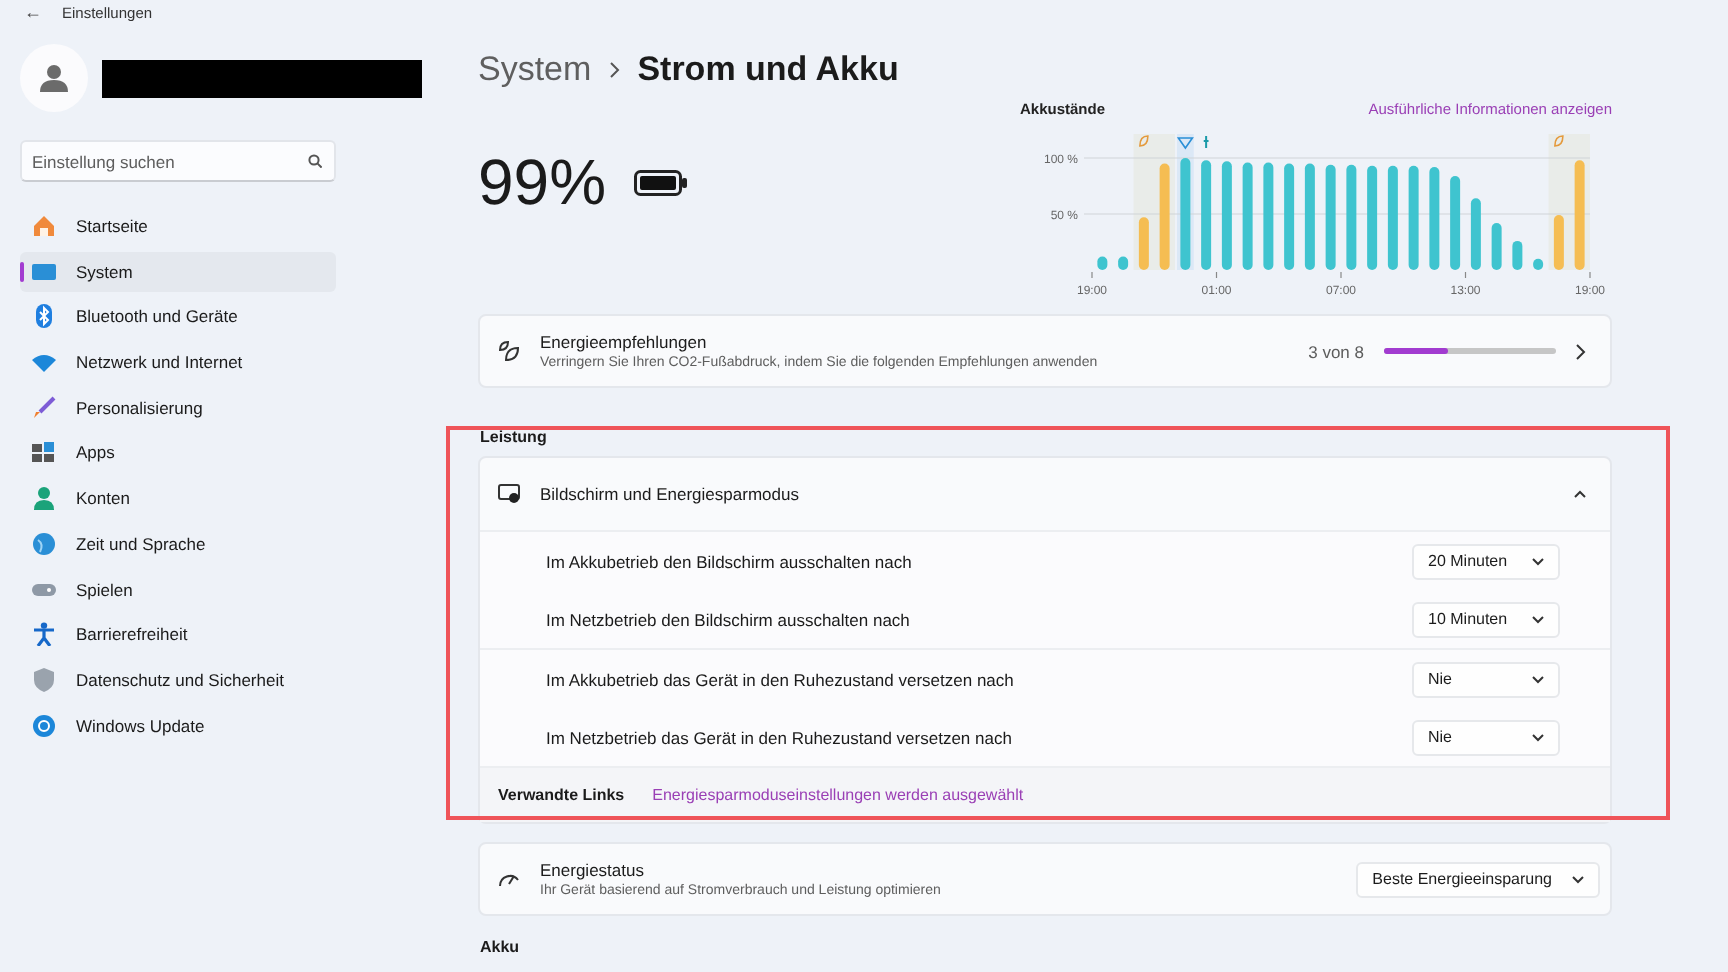  What do you see at coordinates (315, 161) in the screenshot?
I see `search-icon` at bounding box center [315, 161].